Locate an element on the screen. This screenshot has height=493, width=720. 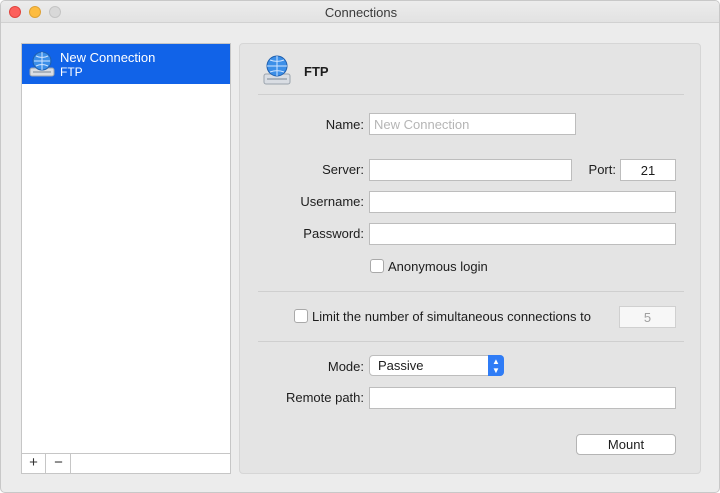
title-bar: Connections is located at coordinates (360, 12).